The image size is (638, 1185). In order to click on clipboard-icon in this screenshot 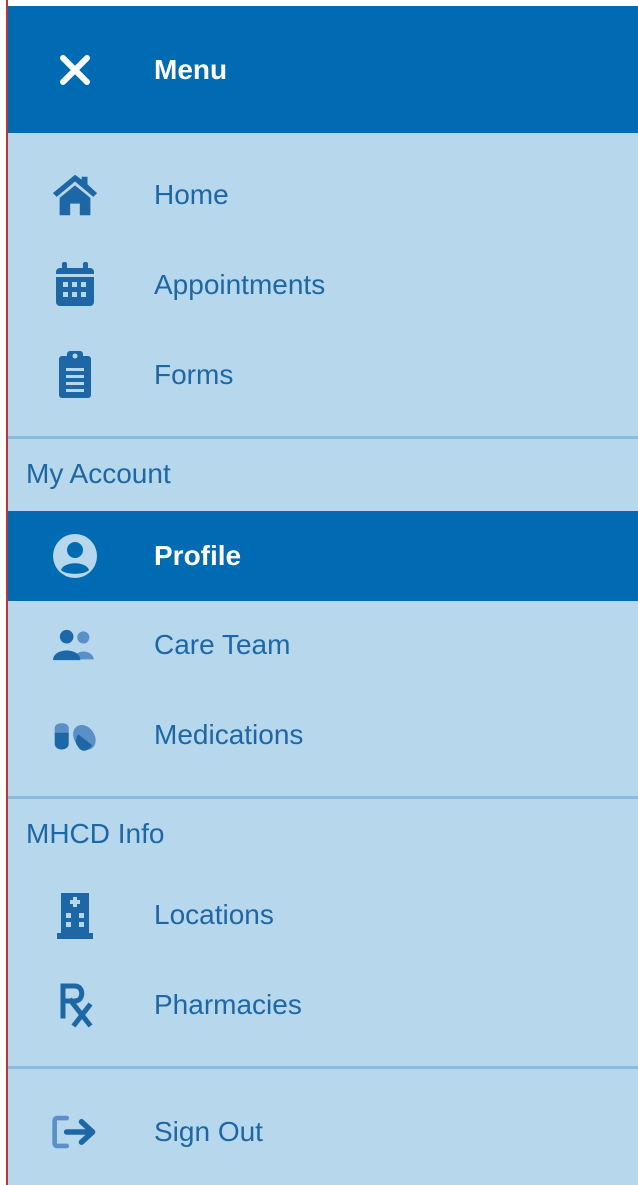, I will do `click(75, 375)`.